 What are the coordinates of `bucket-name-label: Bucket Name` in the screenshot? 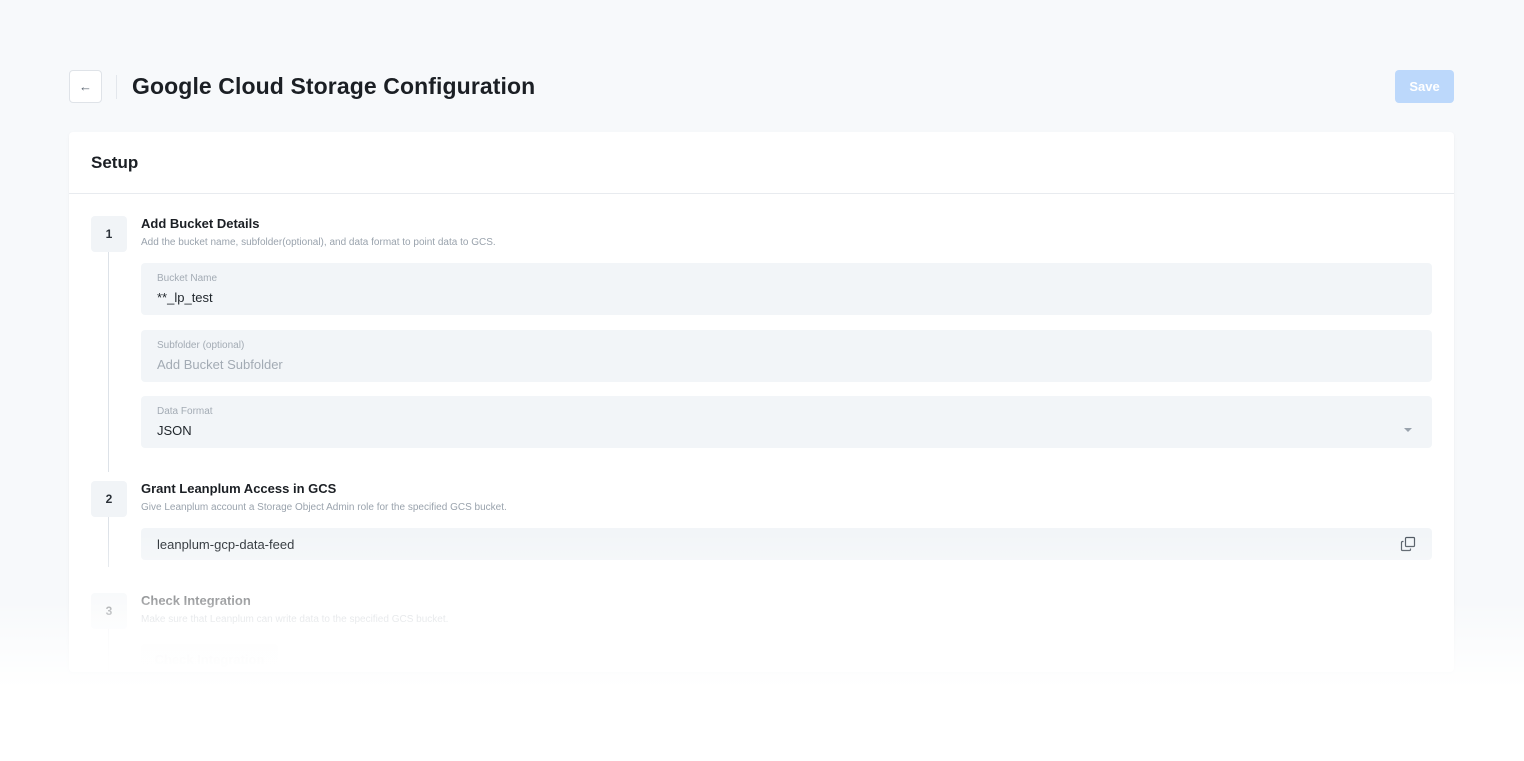 It's located at (187, 278).